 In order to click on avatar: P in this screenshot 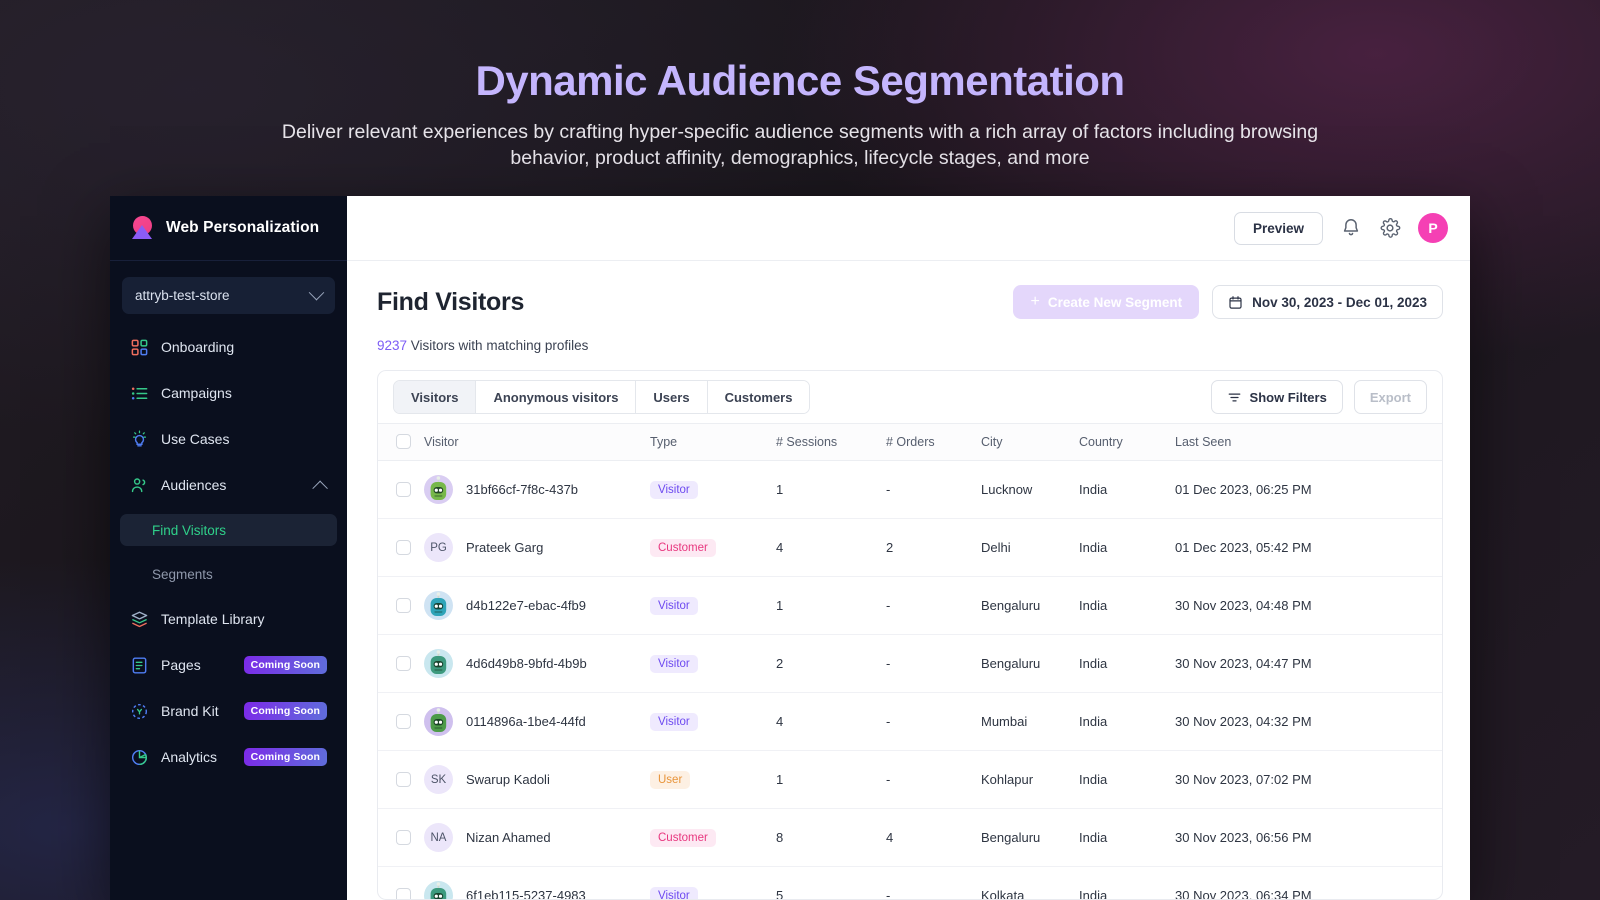, I will do `click(1433, 228)`.